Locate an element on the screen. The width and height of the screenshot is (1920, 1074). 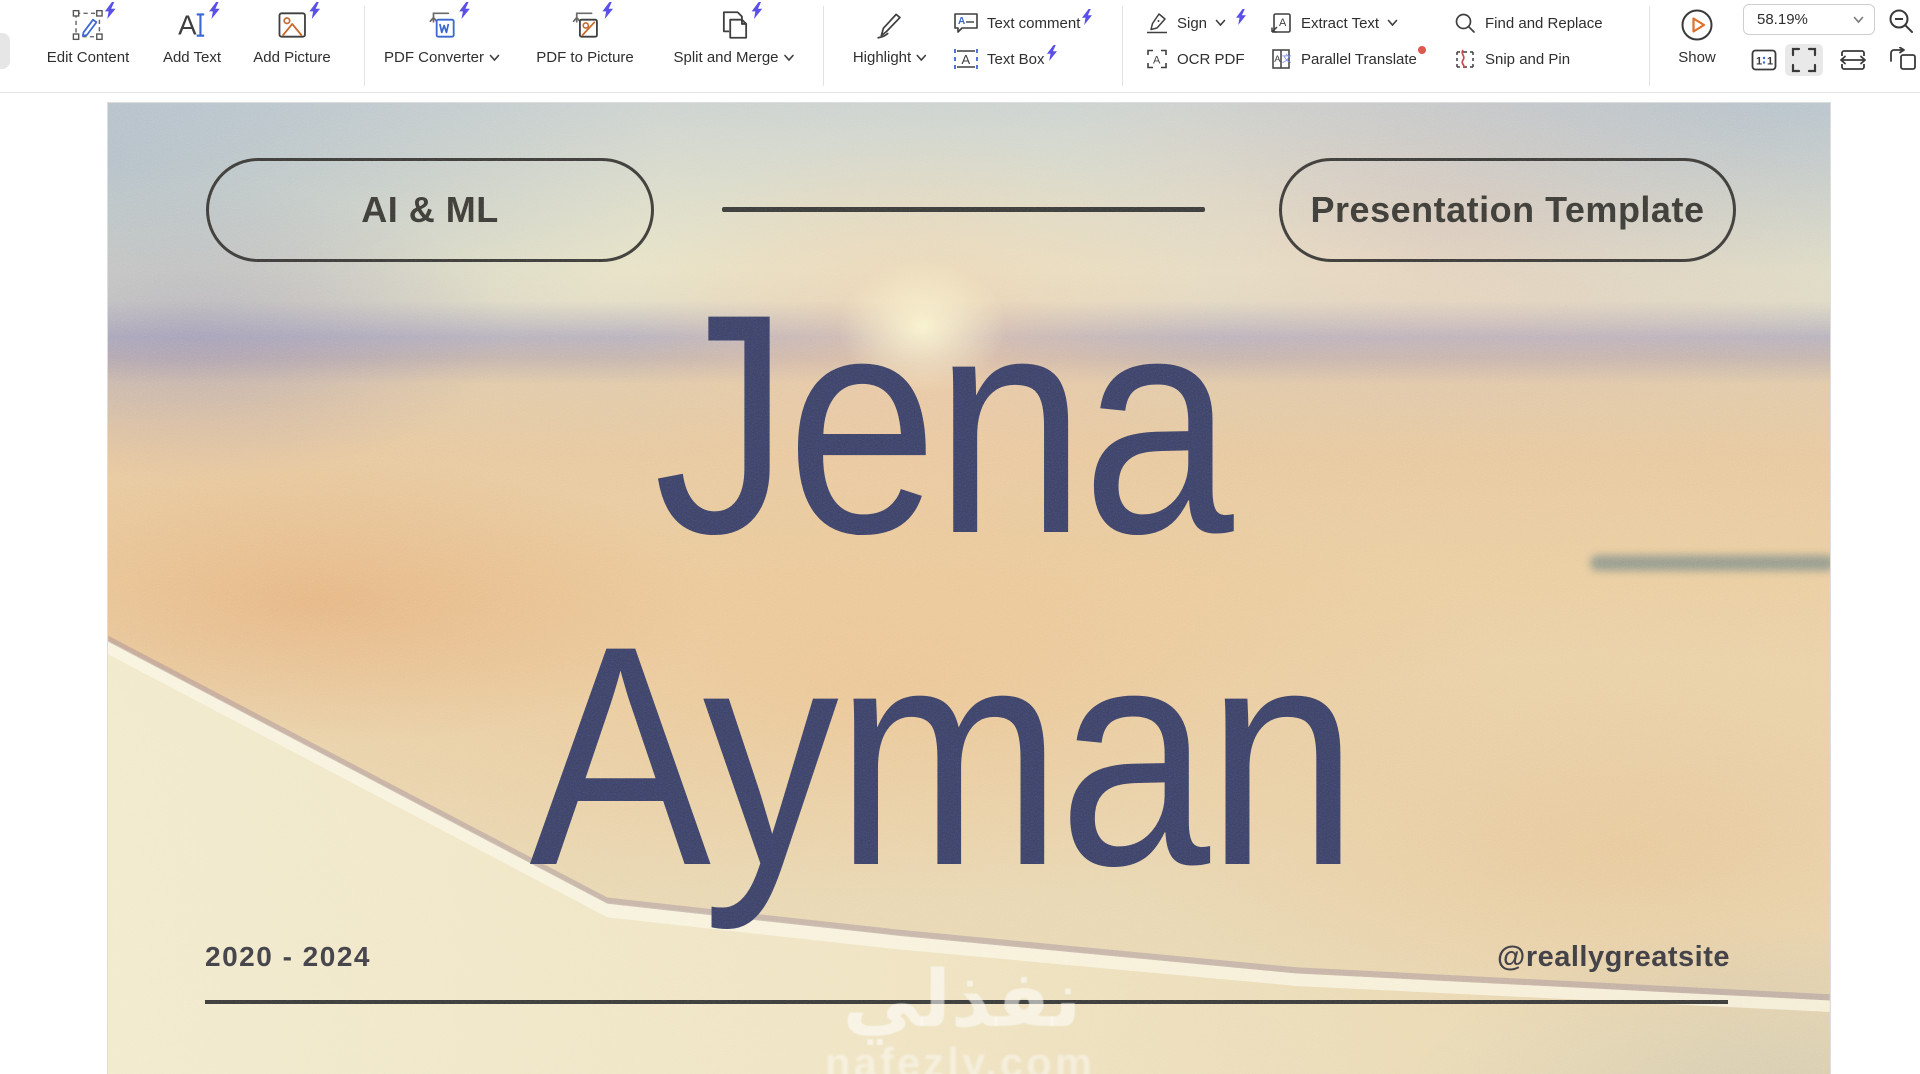
snip-pin-icon is located at coordinates (1465, 59).